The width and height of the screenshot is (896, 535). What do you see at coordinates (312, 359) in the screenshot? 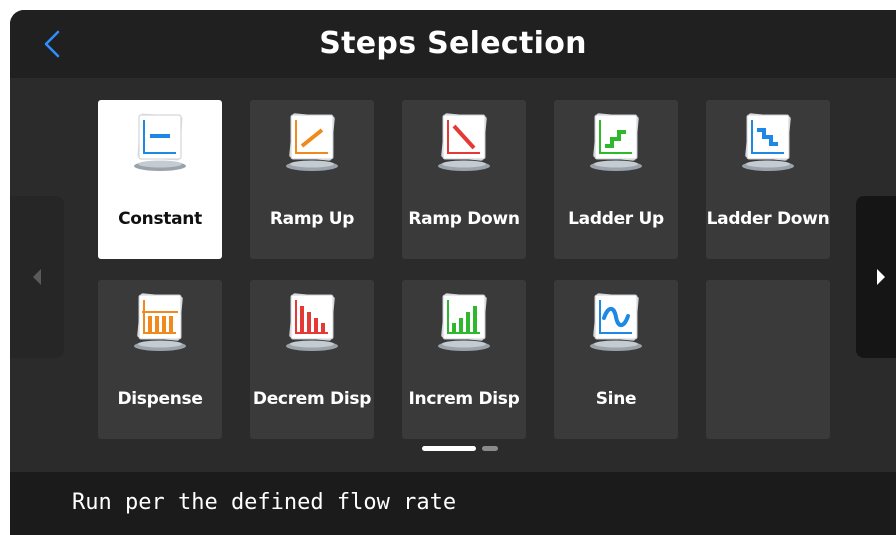
I see `step-tile-decrem-disp: Decrem Disp` at bounding box center [312, 359].